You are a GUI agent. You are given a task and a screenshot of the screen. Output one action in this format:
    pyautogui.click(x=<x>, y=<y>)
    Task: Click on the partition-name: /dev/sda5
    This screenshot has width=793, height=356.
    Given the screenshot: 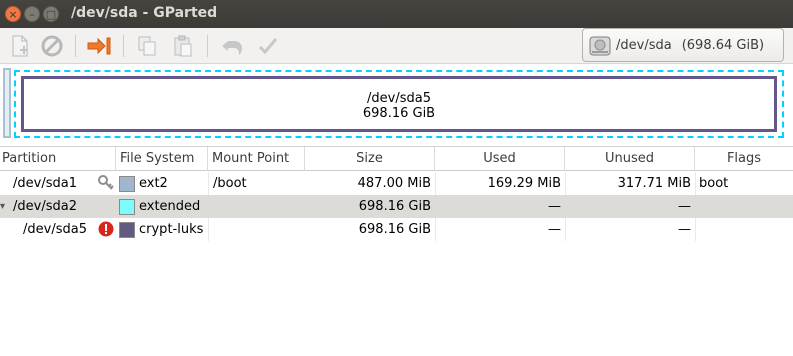 What is the action you would take?
    pyautogui.click(x=55, y=229)
    